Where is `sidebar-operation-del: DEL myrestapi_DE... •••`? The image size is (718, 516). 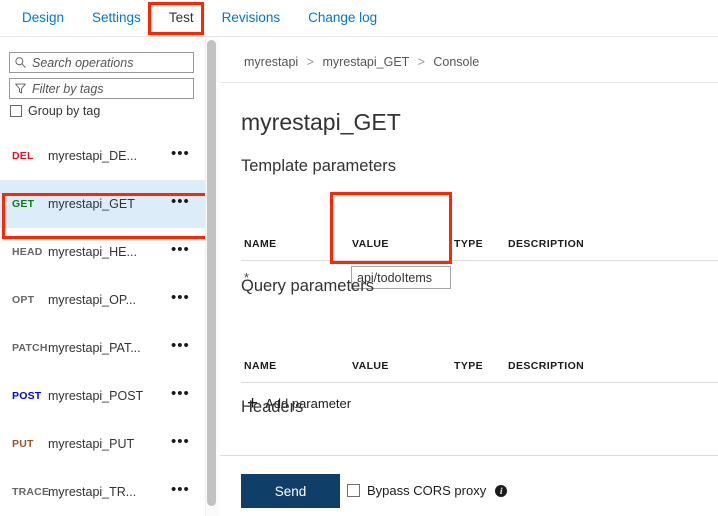 sidebar-operation-del: DEL myrestapi_DE... ••• is located at coordinates (102, 156).